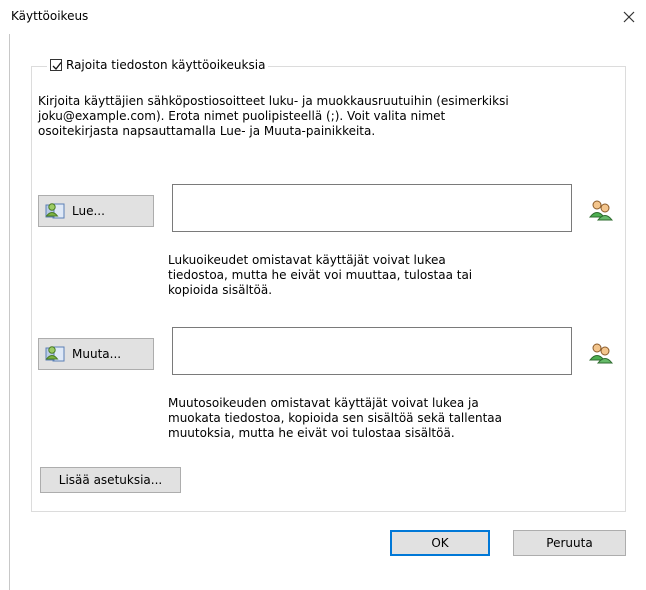  I want to click on window-title: Käyttöoikeus, so click(50, 16).